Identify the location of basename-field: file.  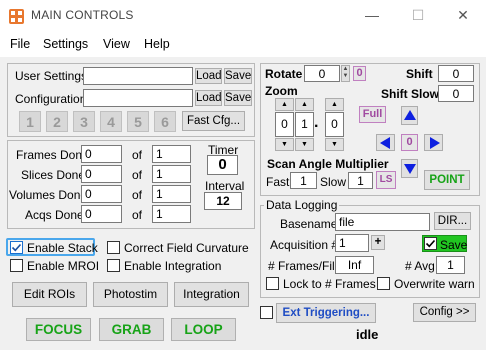
(382, 222).